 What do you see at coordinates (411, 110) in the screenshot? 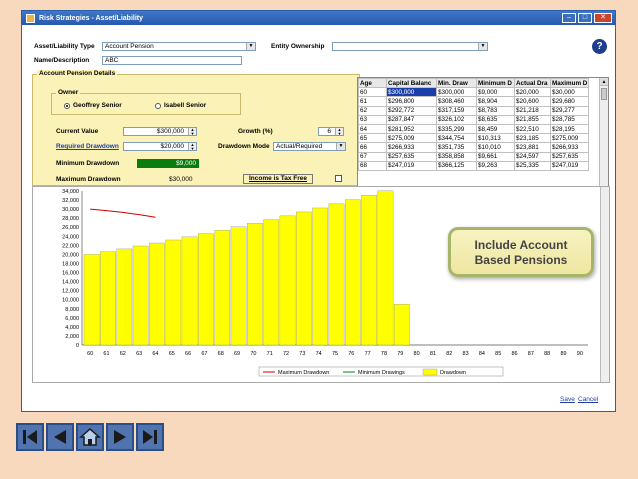
I see `table-cell: $292,772` at bounding box center [411, 110].